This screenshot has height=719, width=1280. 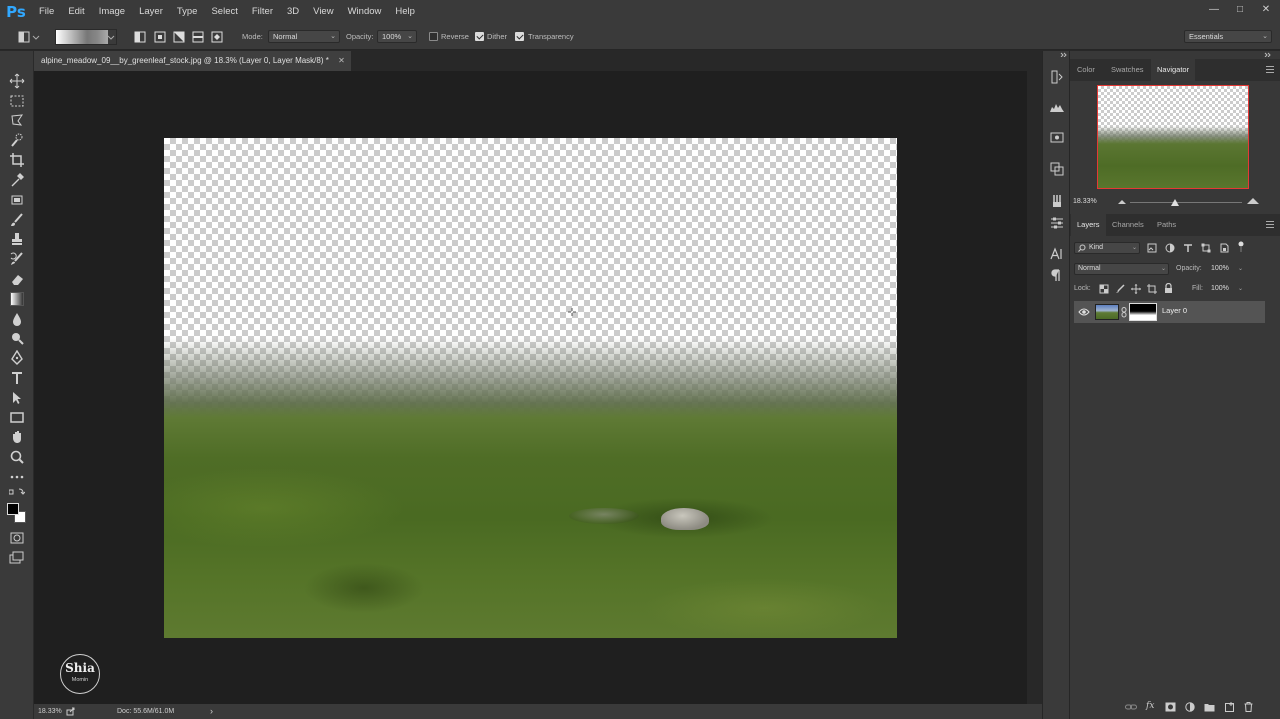 What do you see at coordinates (1057, 275) in the screenshot?
I see `paragraph-panel-icon` at bounding box center [1057, 275].